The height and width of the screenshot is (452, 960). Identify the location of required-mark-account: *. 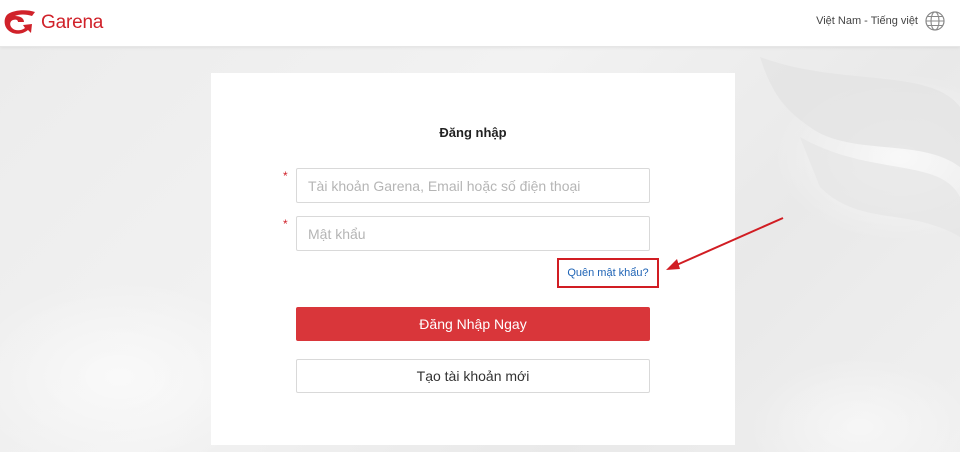
(285, 176).